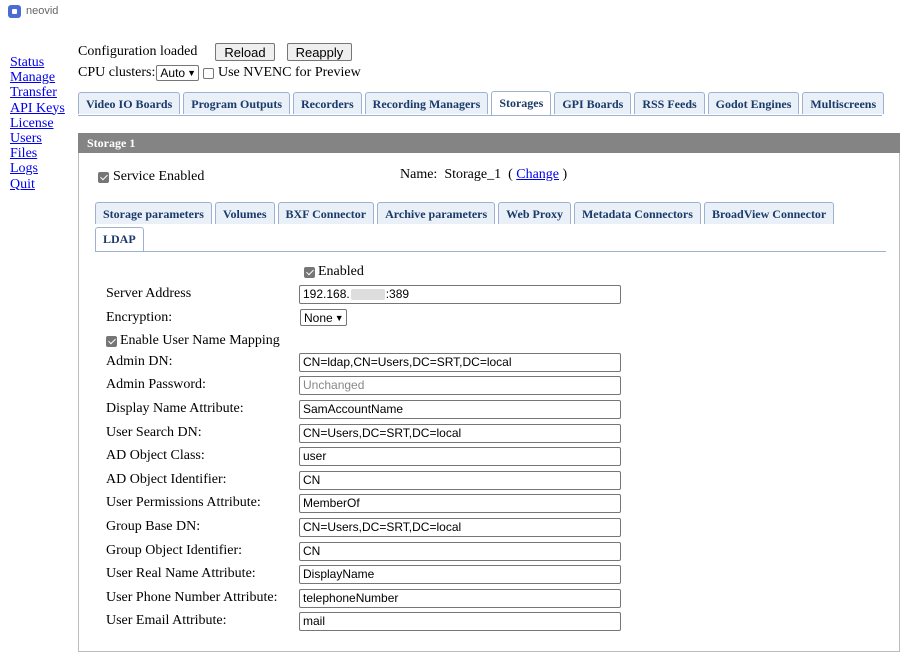 Image resolution: width=900 pixels, height=662 pixels. Describe the element at coordinates (593, 103) in the screenshot. I see `tab-gpi-boards: GPI Boards` at that location.